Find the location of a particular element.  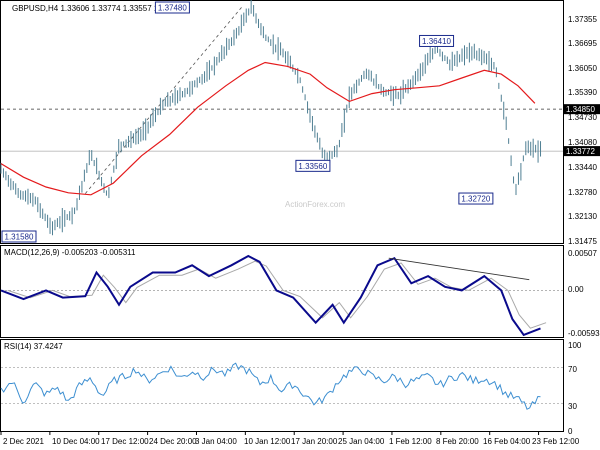

rsi-header: RSI(14) 37.4247 is located at coordinates (33, 346).